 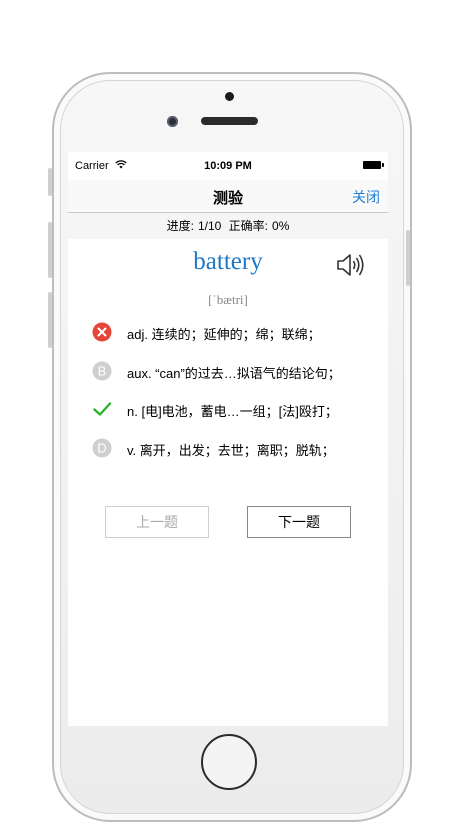 I want to click on option-a-text: adj. 连续的；延伸的；绵；联绵；, so click(x=224, y=334).